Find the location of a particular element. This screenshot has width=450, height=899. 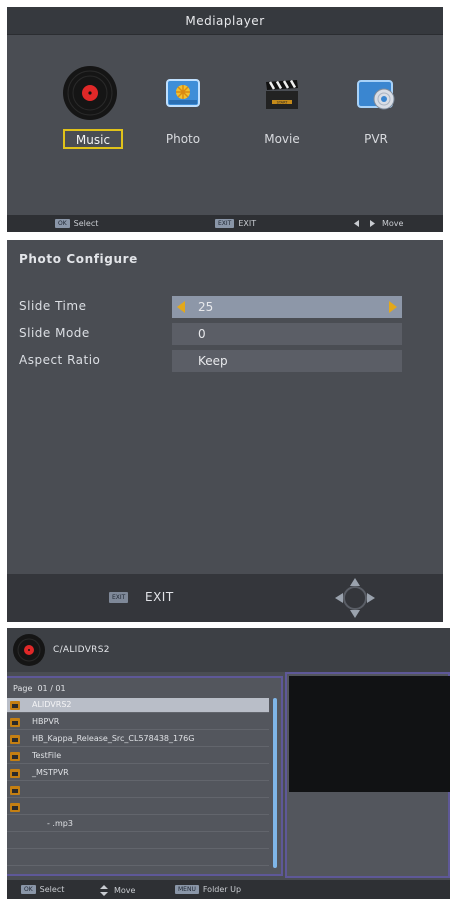

menu-item-photo: Photo is located at coordinates (183, 120).